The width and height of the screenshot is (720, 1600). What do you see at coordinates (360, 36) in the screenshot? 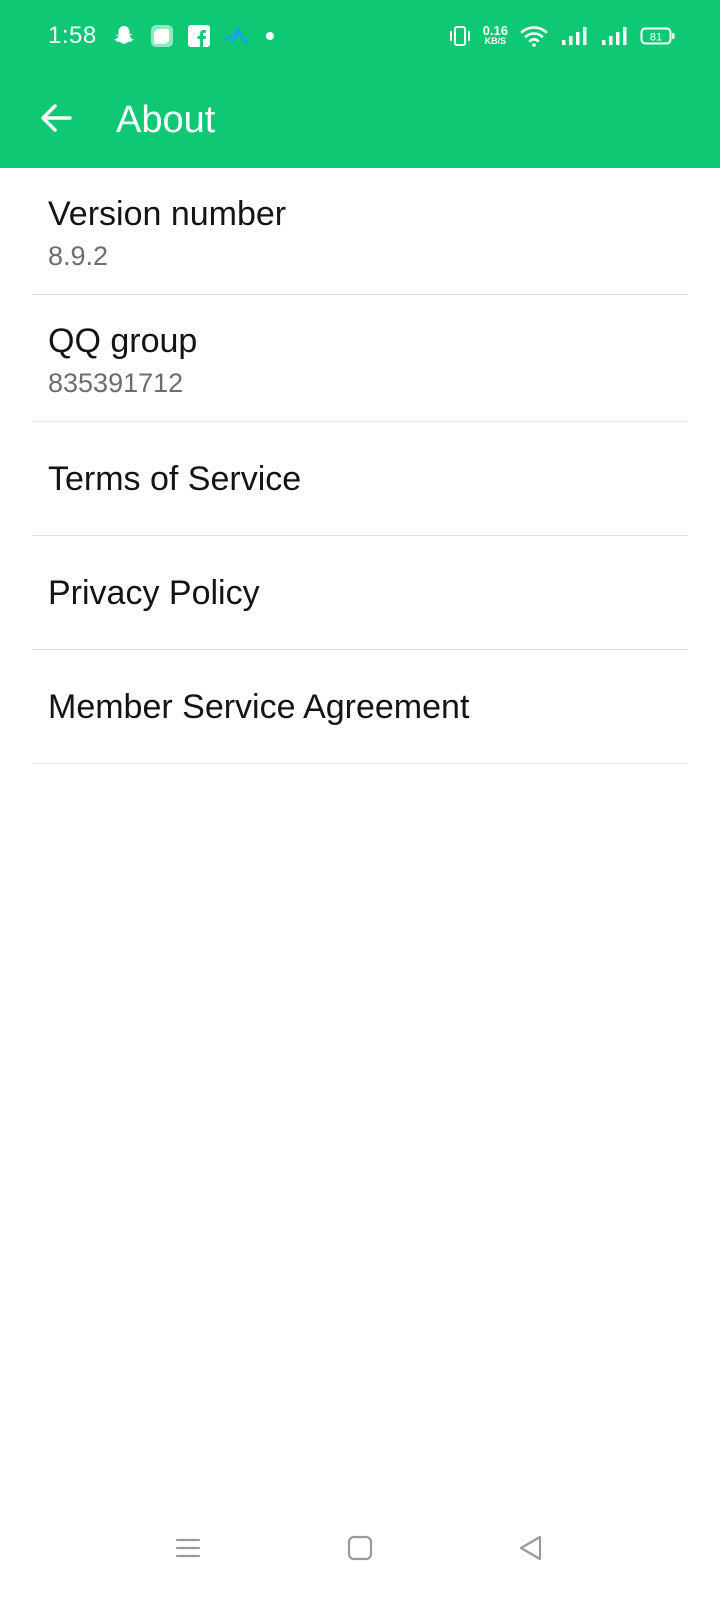
I see `status-bar: 1:58 0.16 KB/S 81` at bounding box center [360, 36].